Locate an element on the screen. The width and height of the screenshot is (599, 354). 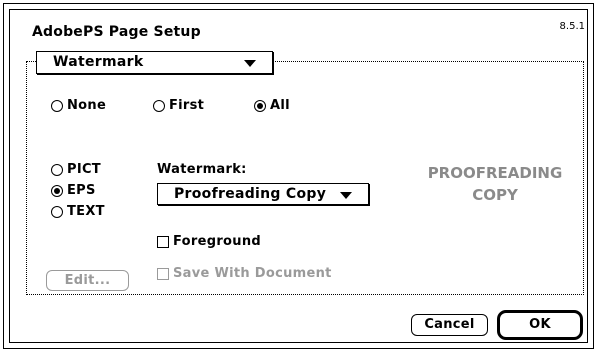
preview-line-2: COPY is located at coordinates (495, 195).